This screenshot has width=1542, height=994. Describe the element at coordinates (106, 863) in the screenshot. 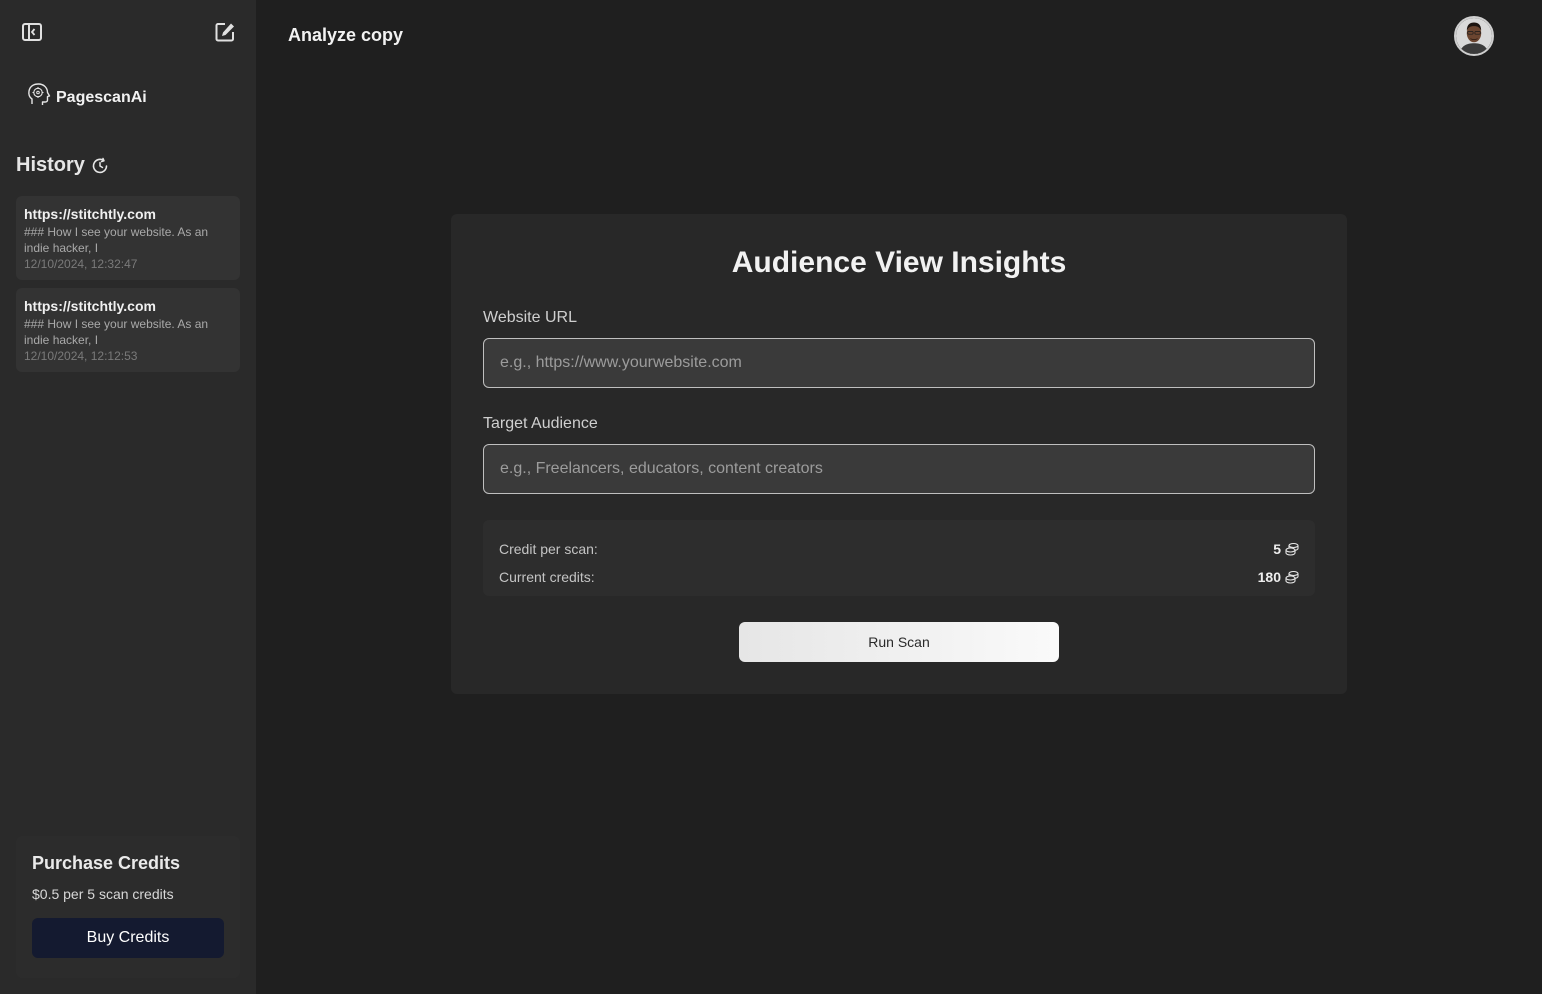

I see `purchase-credits-title: Purchase Credits` at that location.